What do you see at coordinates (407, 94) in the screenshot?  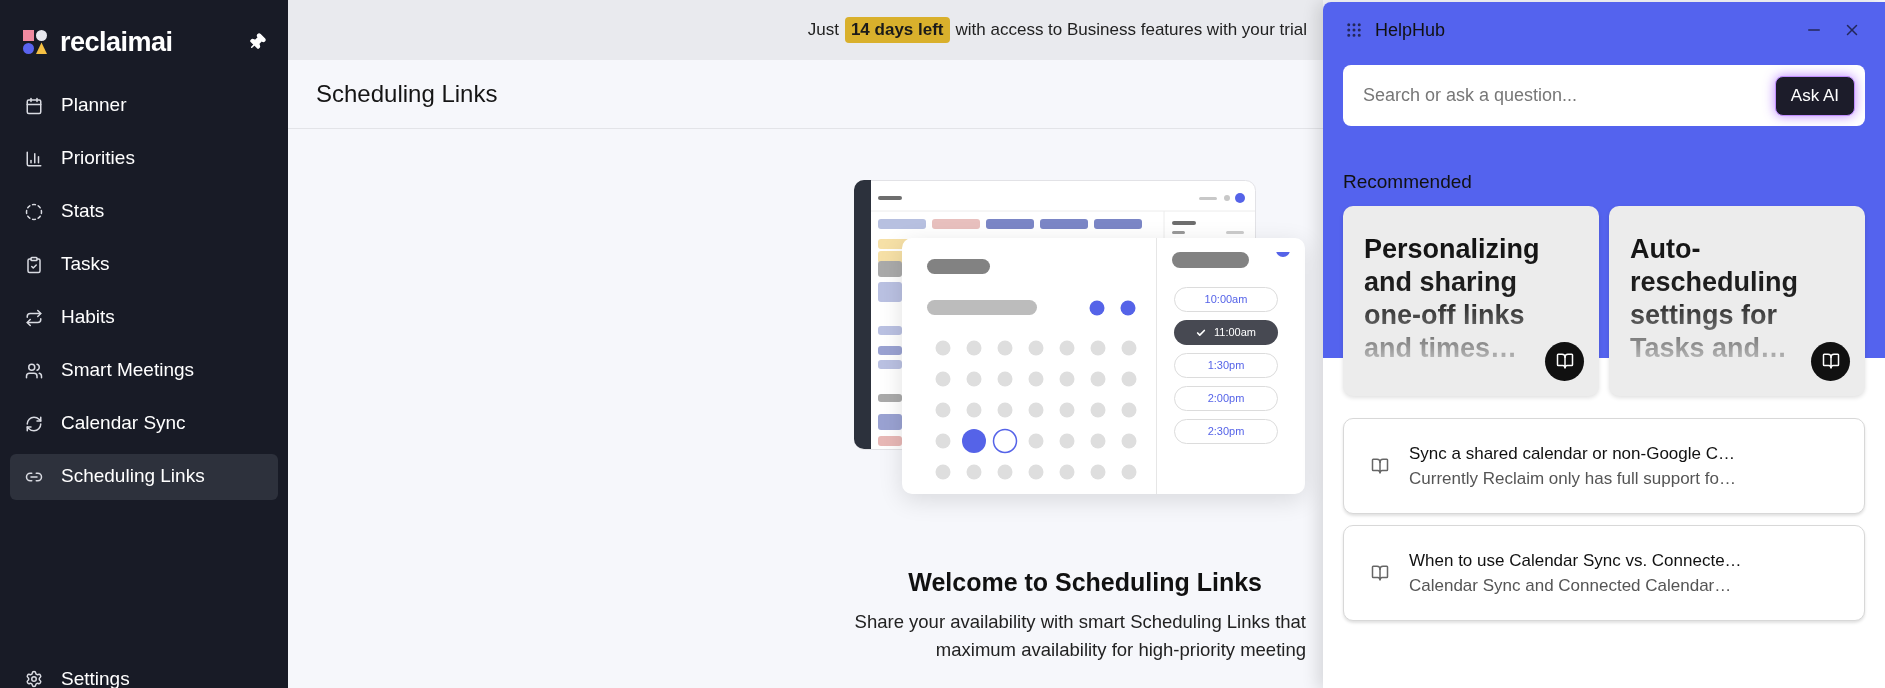 I see `page-title: Scheduling Links` at bounding box center [407, 94].